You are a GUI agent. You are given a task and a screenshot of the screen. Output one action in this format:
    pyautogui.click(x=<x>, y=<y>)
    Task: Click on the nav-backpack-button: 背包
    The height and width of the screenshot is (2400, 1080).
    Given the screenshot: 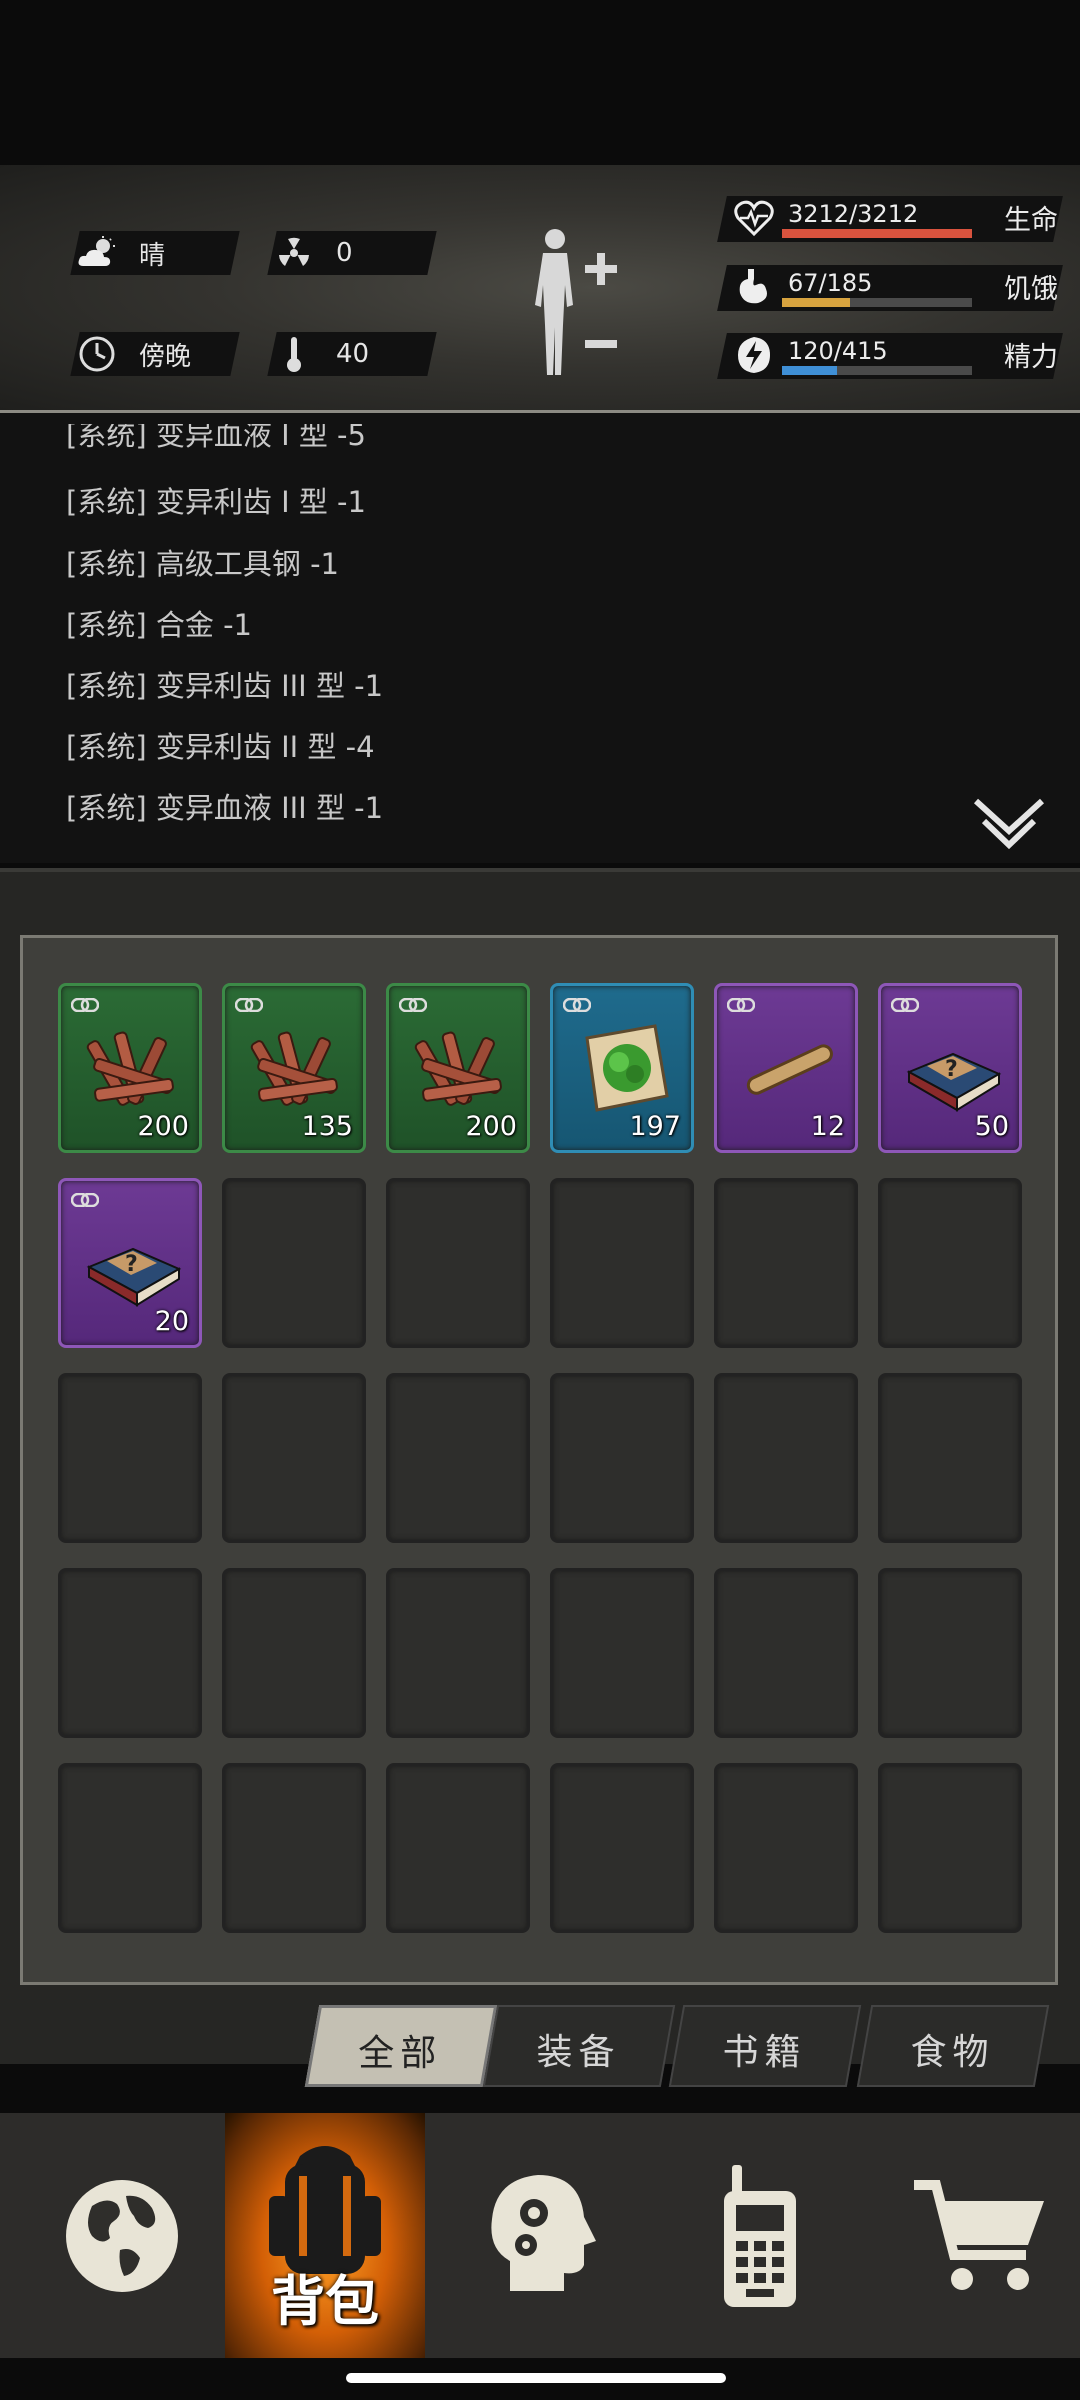 What is the action you would take?
    pyautogui.click(x=325, y=2235)
    